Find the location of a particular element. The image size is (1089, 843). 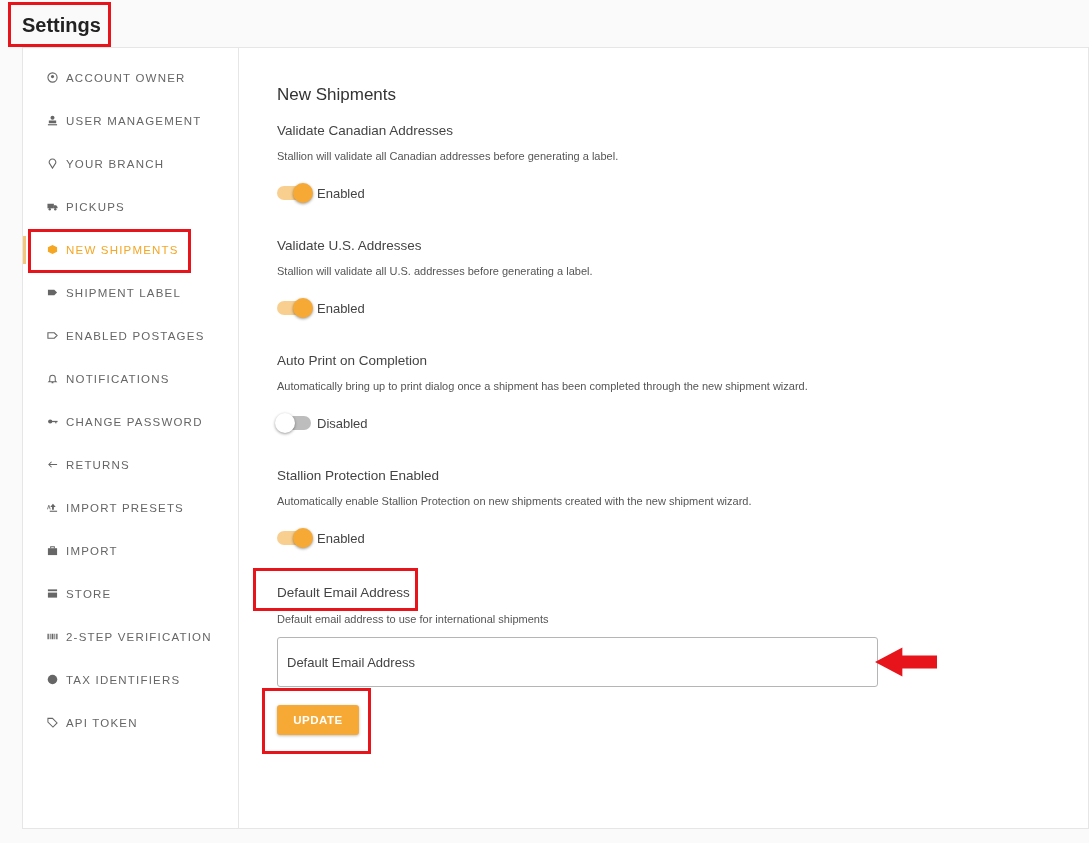

setting-title: Stallion Protection Enabled is located at coordinates (359, 475).